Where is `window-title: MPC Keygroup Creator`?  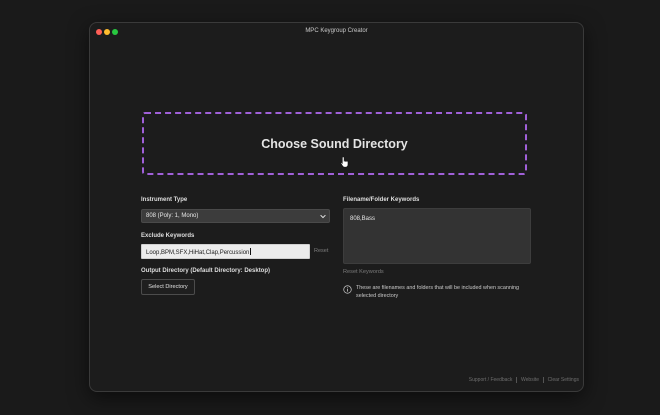
window-title: MPC Keygroup Creator is located at coordinates (336, 31).